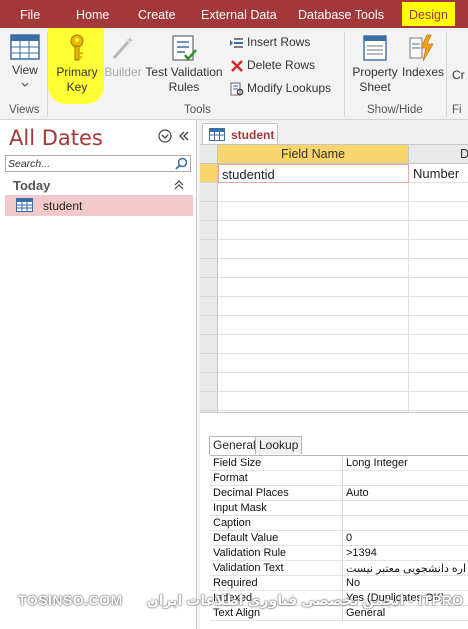  I want to click on shutter-bar-collapse-icon, so click(184, 136).